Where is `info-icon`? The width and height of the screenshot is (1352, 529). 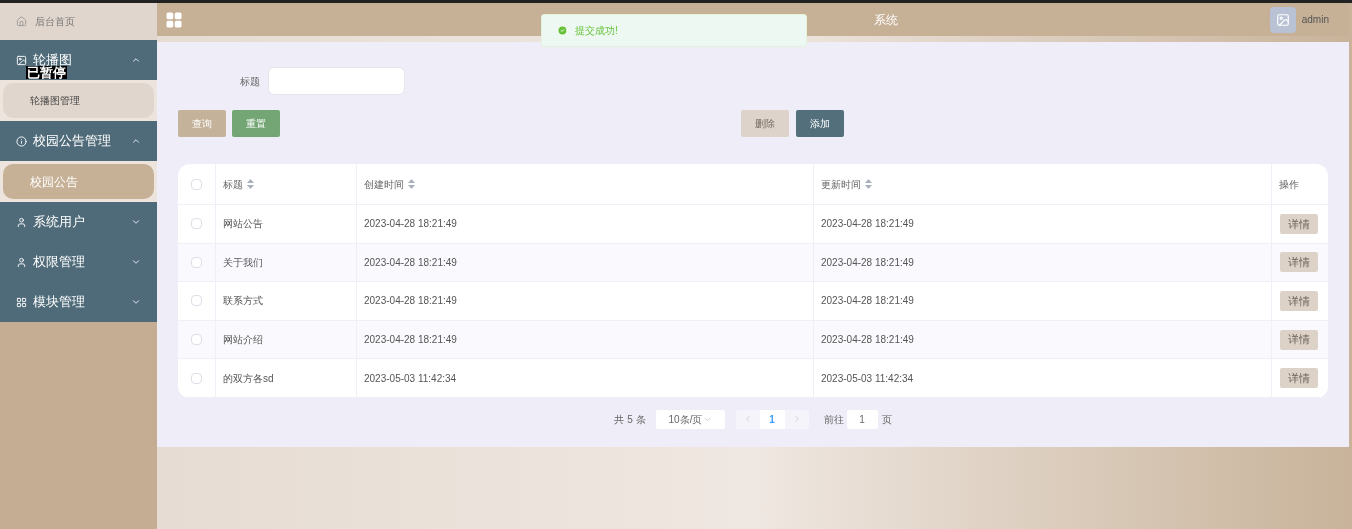 info-icon is located at coordinates (21, 141).